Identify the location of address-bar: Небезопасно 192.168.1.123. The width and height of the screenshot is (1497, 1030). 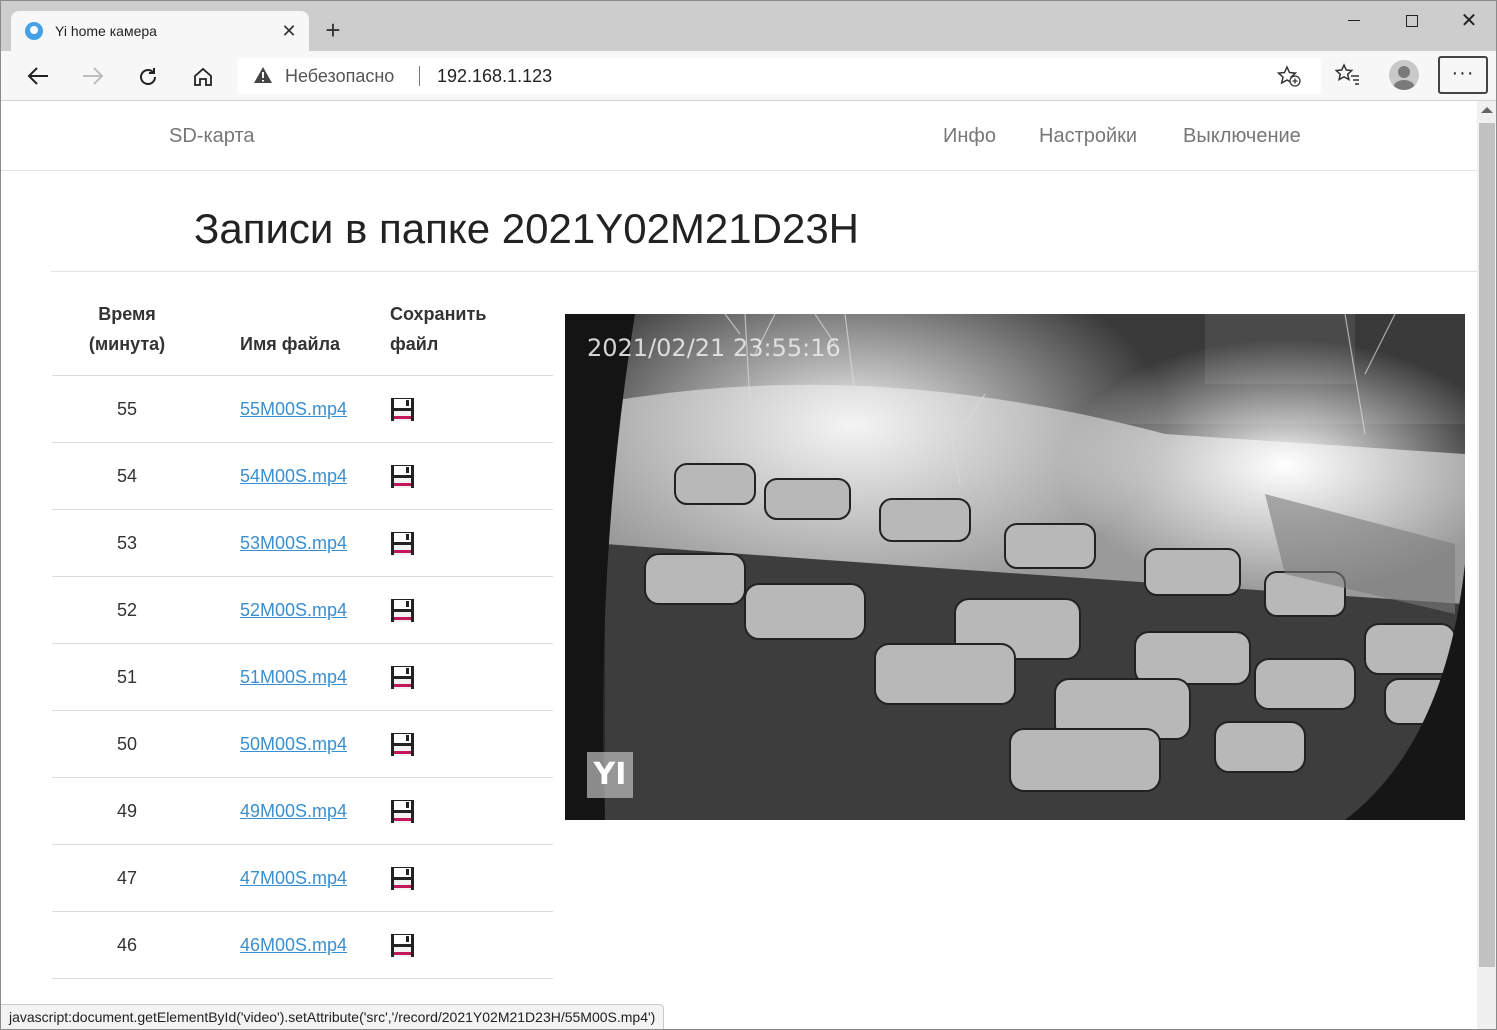
(779, 76).